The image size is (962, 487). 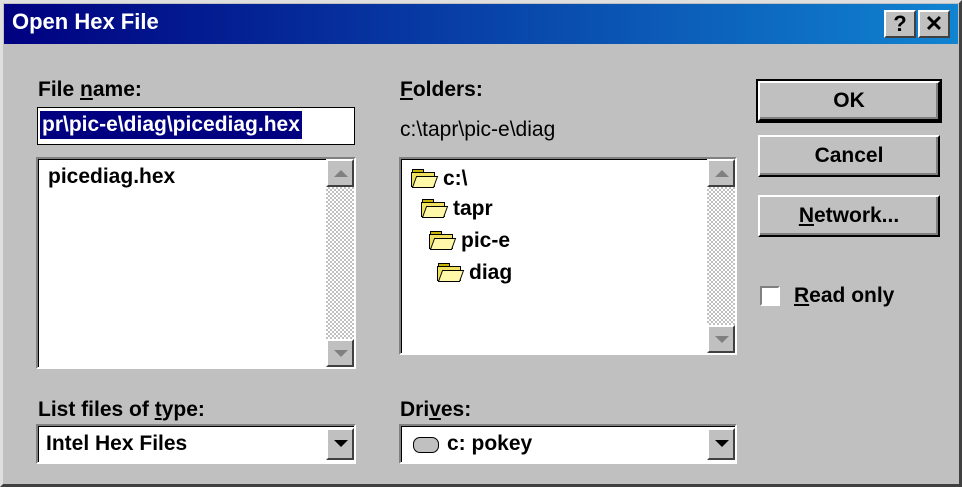 What do you see at coordinates (90, 89) in the screenshot?
I see `file-name-label: File name:` at bounding box center [90, 89].